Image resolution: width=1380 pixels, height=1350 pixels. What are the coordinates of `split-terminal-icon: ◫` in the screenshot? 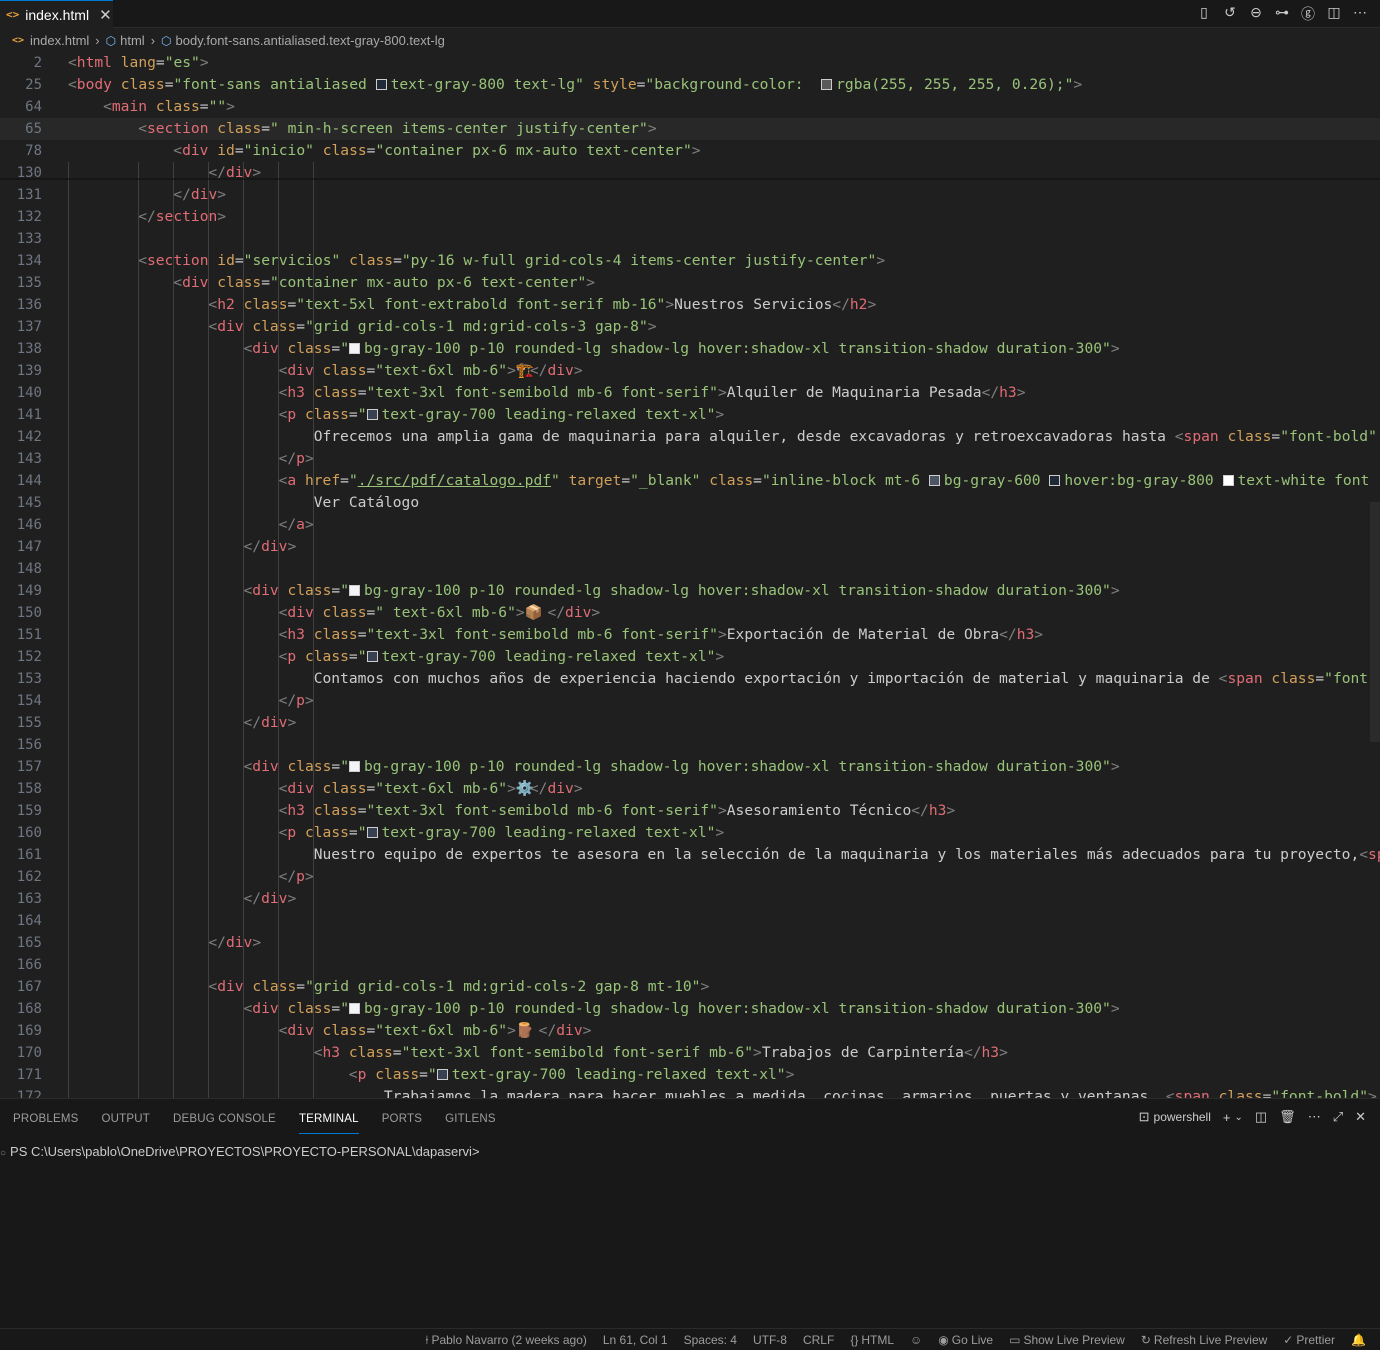 It's located at (1261, 1117).